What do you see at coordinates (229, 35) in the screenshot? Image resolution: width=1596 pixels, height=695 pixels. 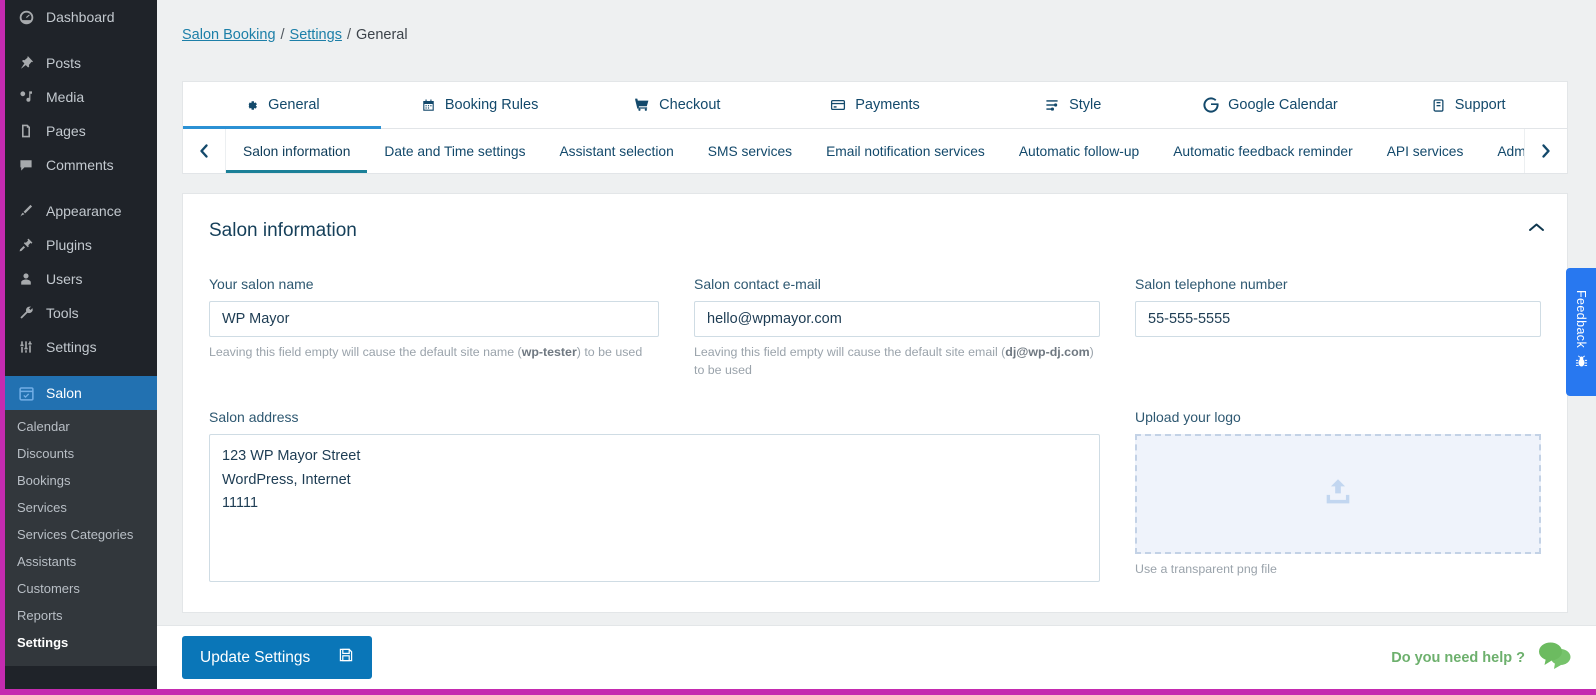 I see `breadcrumb-link-salon-booking: Salon Booking` at bounding box center [229, 35].